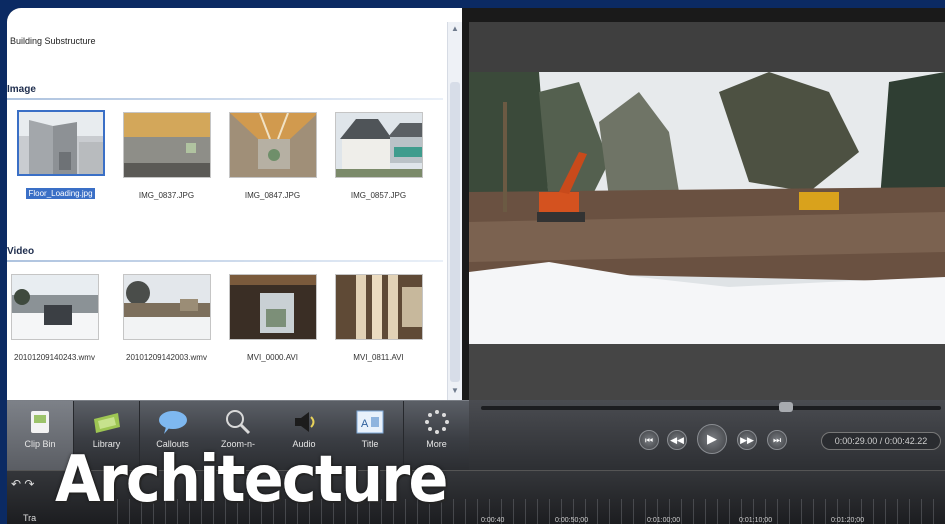  I want to click on ruler-tick: 0:00:40, so click(493, 520).